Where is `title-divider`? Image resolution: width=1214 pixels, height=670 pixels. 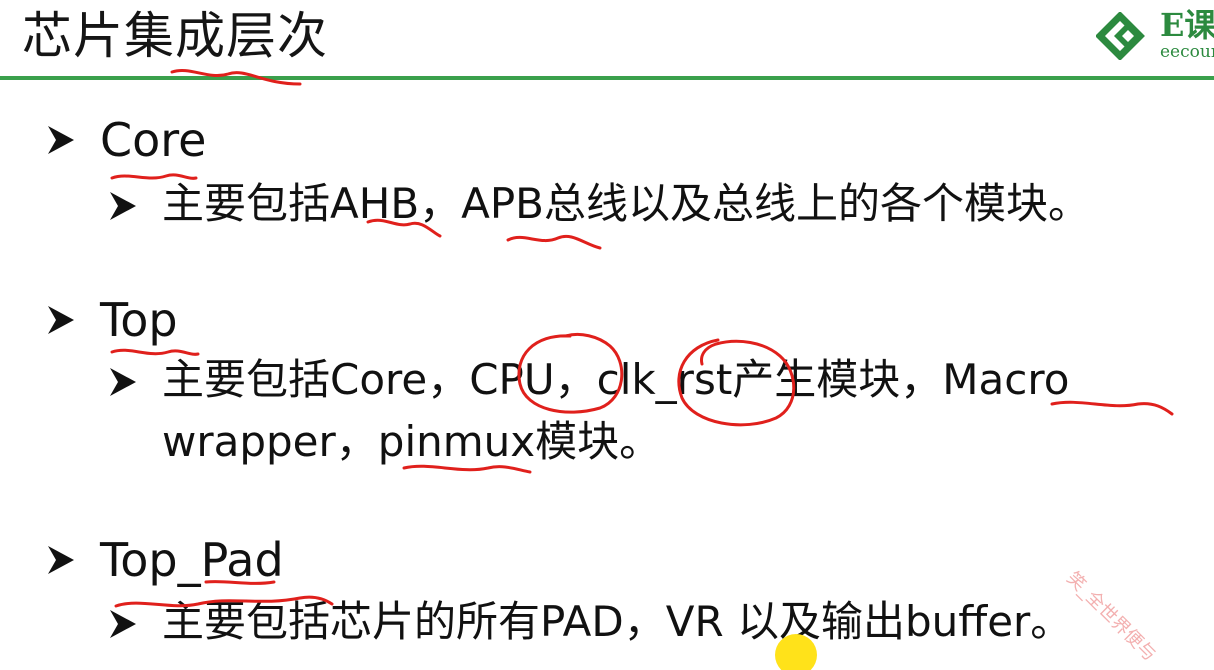
title-divider is located at coordinates (607, 78).